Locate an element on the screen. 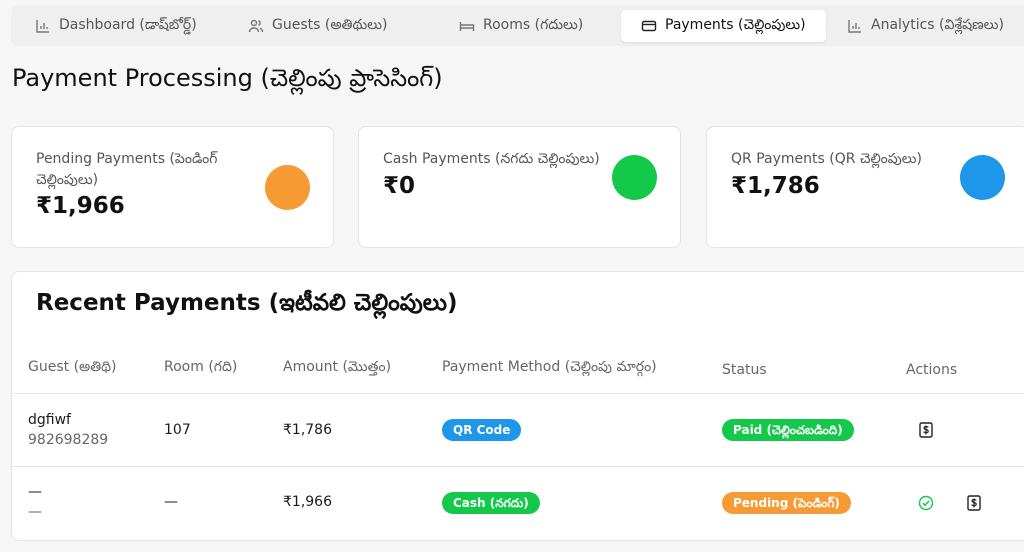 Image resolution: width=1024 pixels, height=552 pixels. status-badge: Paid (చెల్లించబడింది) is located at coordinates (788, 430).